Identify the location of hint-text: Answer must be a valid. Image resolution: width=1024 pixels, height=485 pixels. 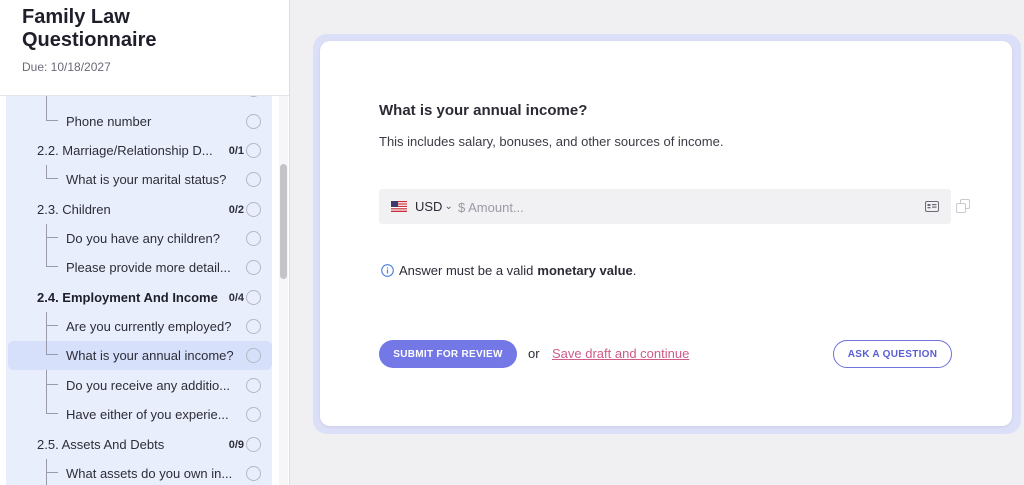
(466, 270).